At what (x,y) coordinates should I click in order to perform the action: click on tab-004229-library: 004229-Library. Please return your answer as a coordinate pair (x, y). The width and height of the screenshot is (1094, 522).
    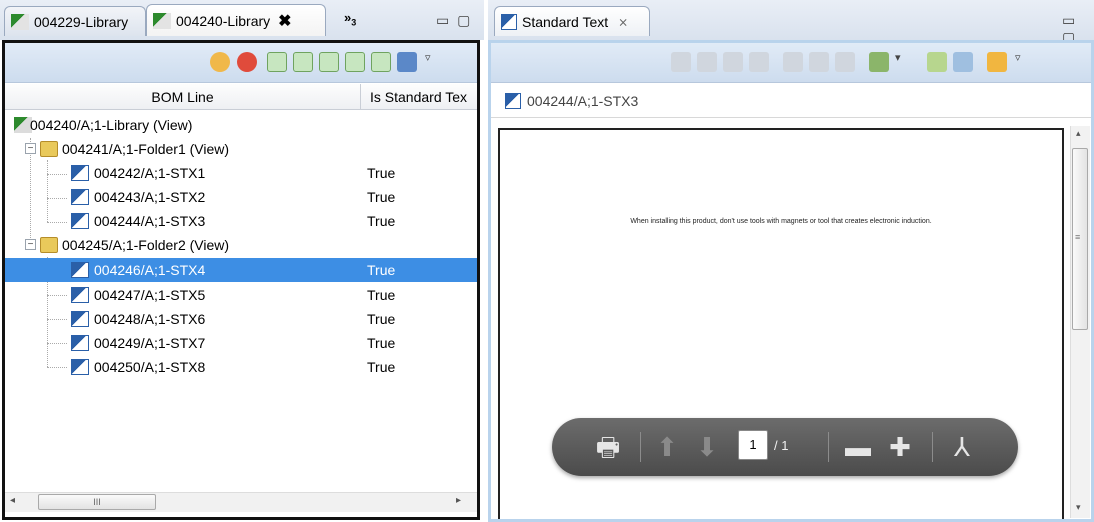
    Looking at the image, I should click on (75, 21).